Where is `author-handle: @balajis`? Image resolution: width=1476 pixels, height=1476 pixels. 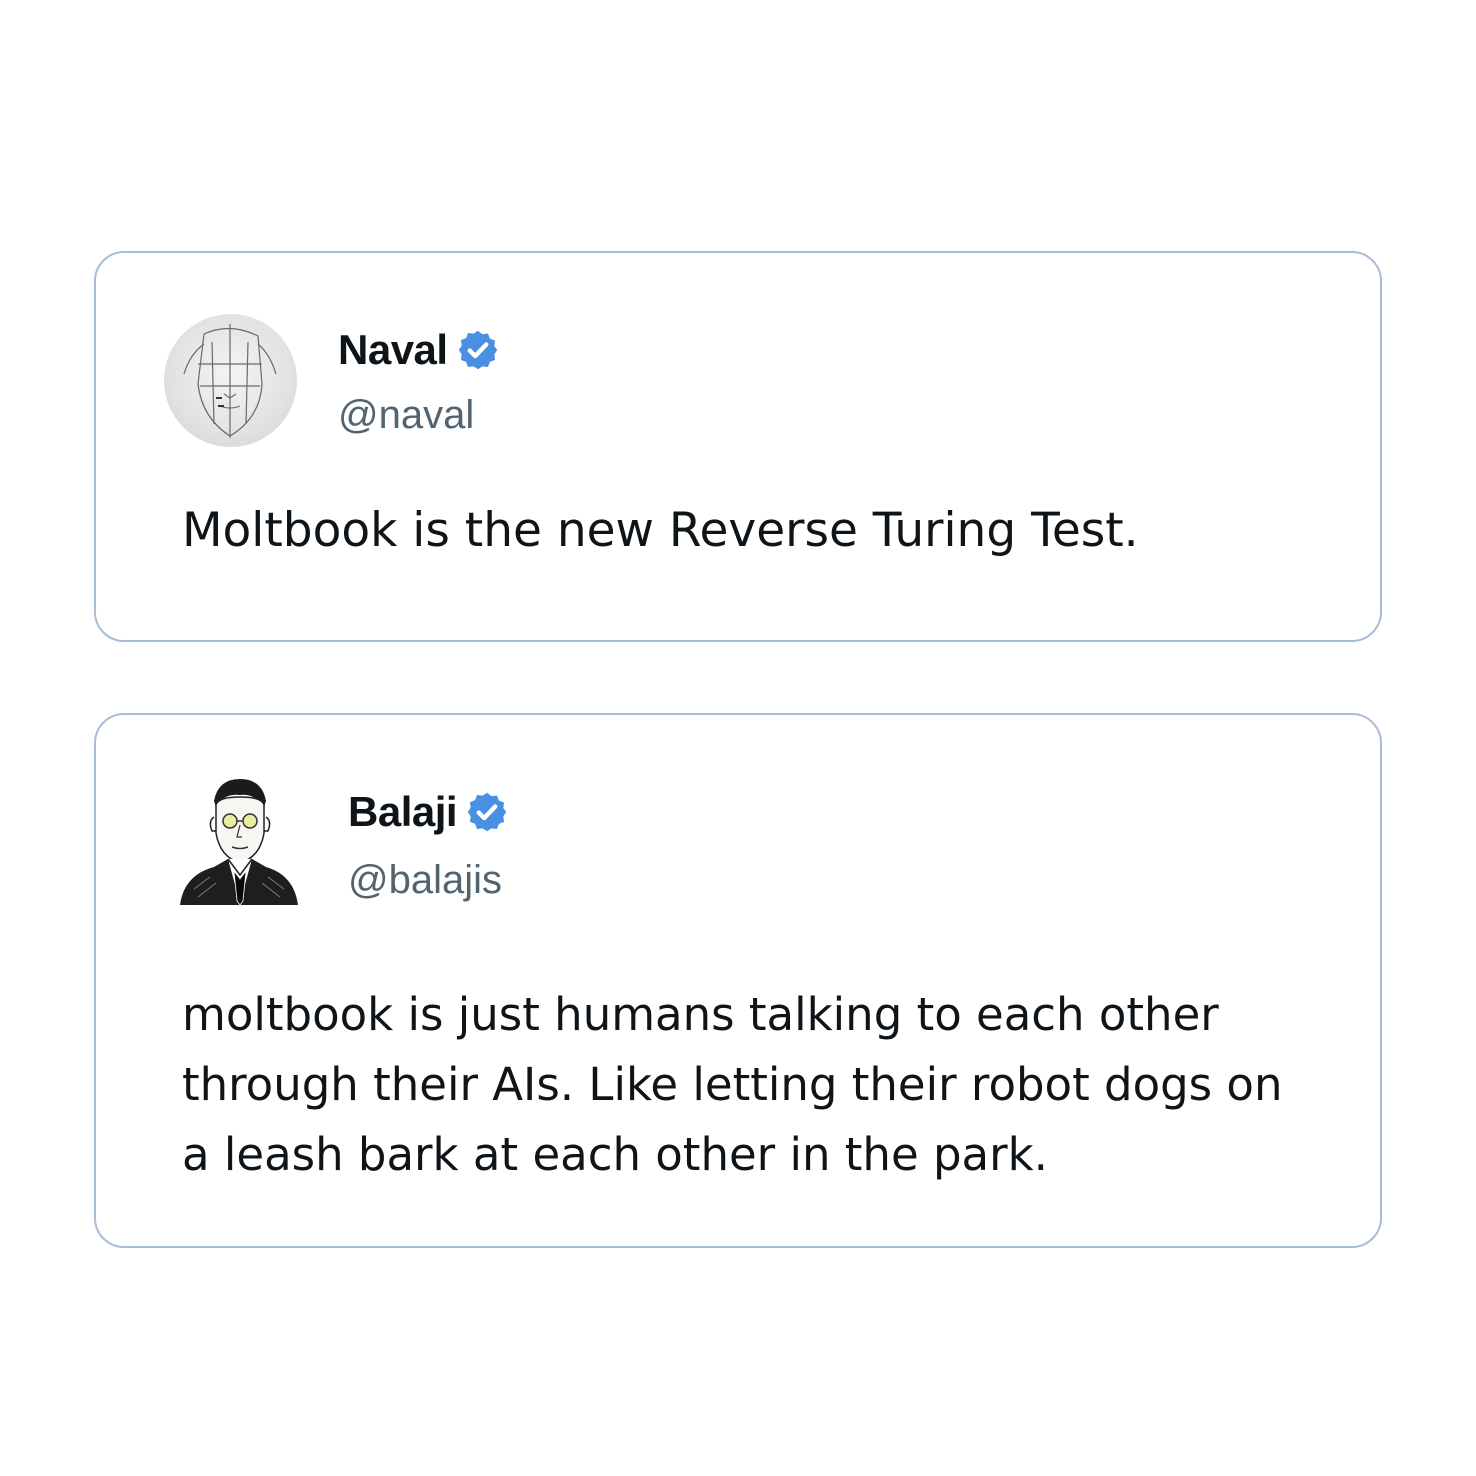
author-handle: @balajis is located at coordinates (425, 880).